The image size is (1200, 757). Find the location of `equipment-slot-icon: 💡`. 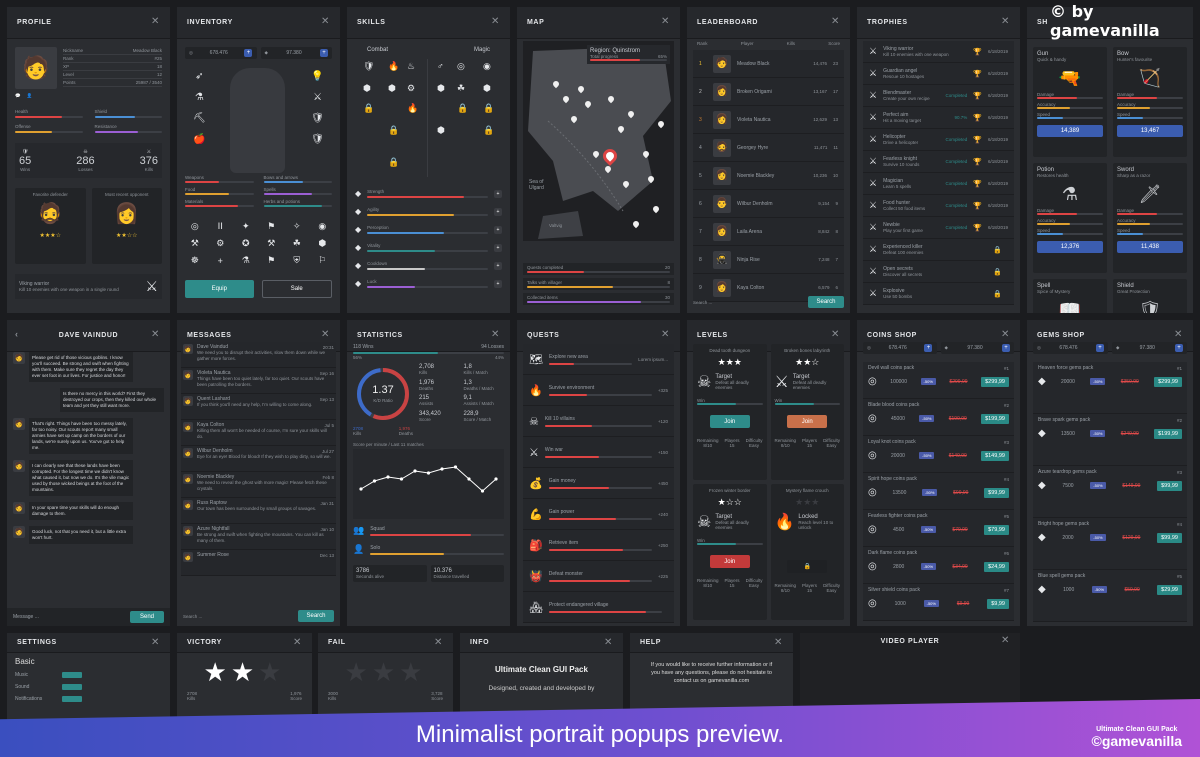

equipment-slot-icon: 💡 is located at coordinates (317, 76).